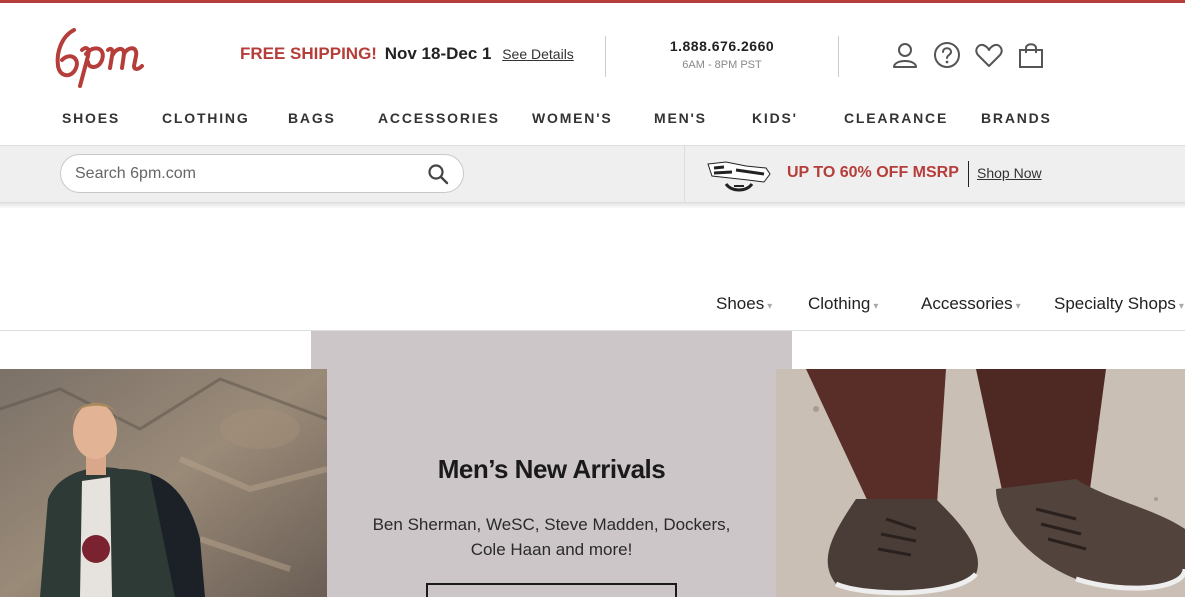 The width and height of the screenshot is (1185, 597). What do you see at coordinates (684, 174) in the screenshot?
I see `band-divider` at bounding box center [684, 174].